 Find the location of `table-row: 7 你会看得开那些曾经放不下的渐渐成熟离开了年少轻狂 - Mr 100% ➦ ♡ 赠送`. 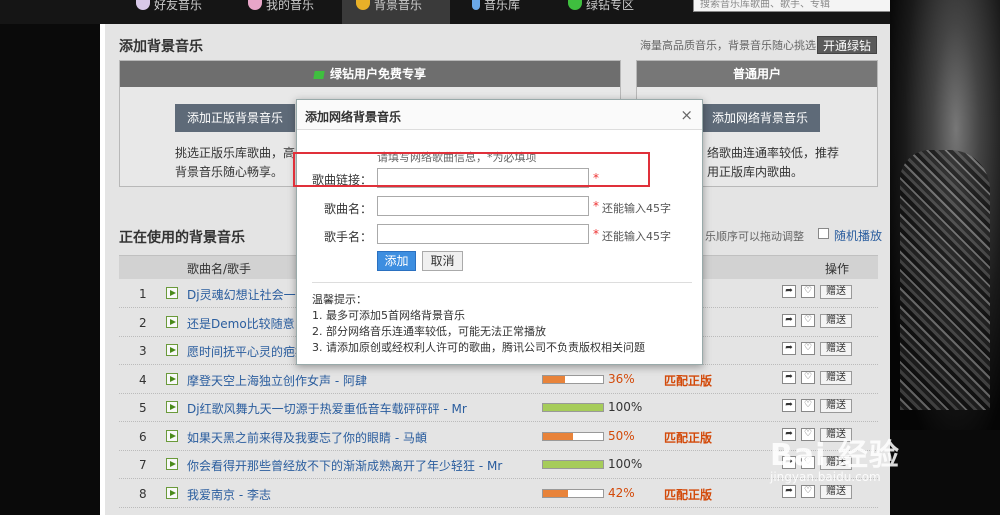

table-row: 7 你会看得开那些曾经放不下的渐渐成熟离开了年少轻狂 - Mr 100% ➦ ♡ 赠送 is located at coordinates (498, 465).